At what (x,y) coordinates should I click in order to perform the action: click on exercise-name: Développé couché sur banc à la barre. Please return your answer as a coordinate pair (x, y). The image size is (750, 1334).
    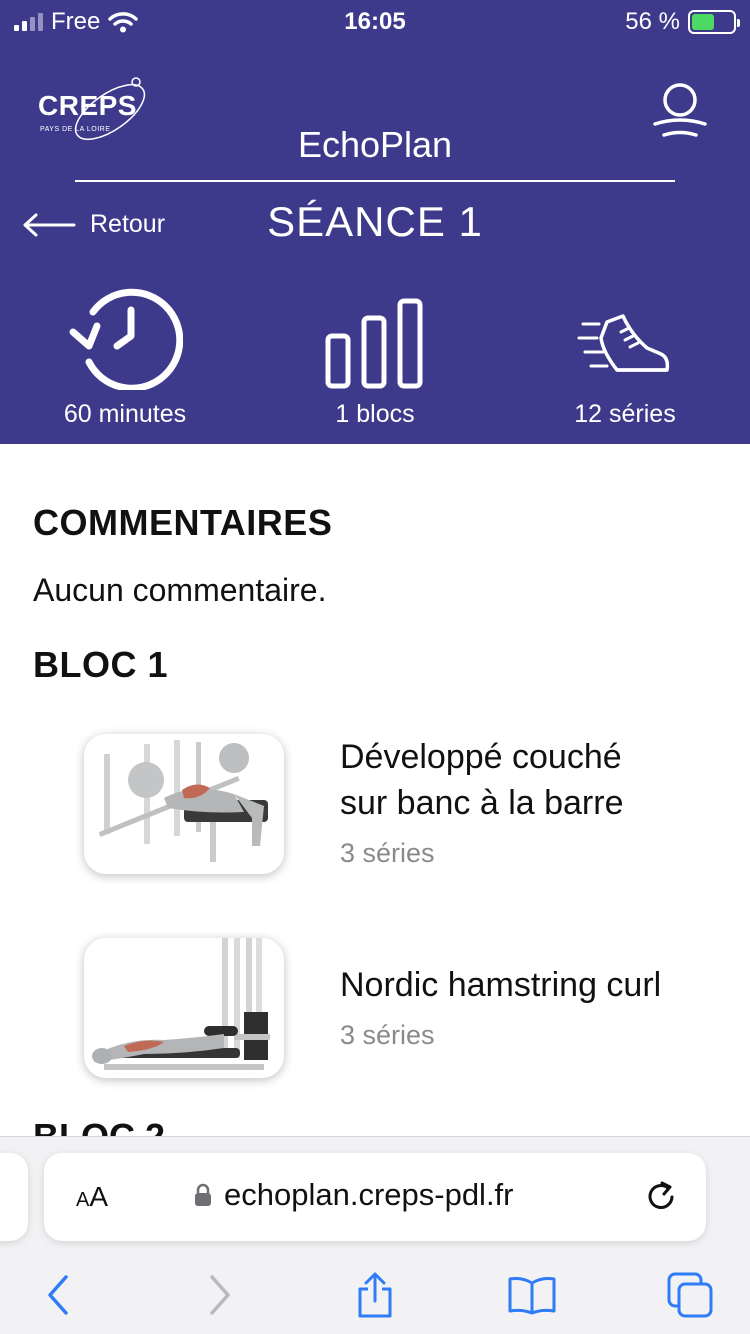
    Looking at the image, I should click on (482, 780).